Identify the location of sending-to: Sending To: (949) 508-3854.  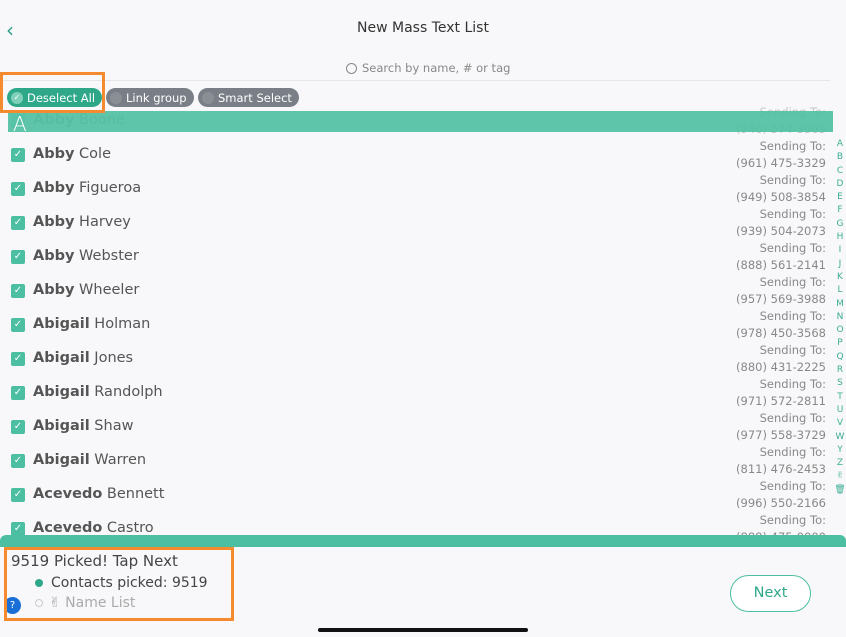
(781, 189).